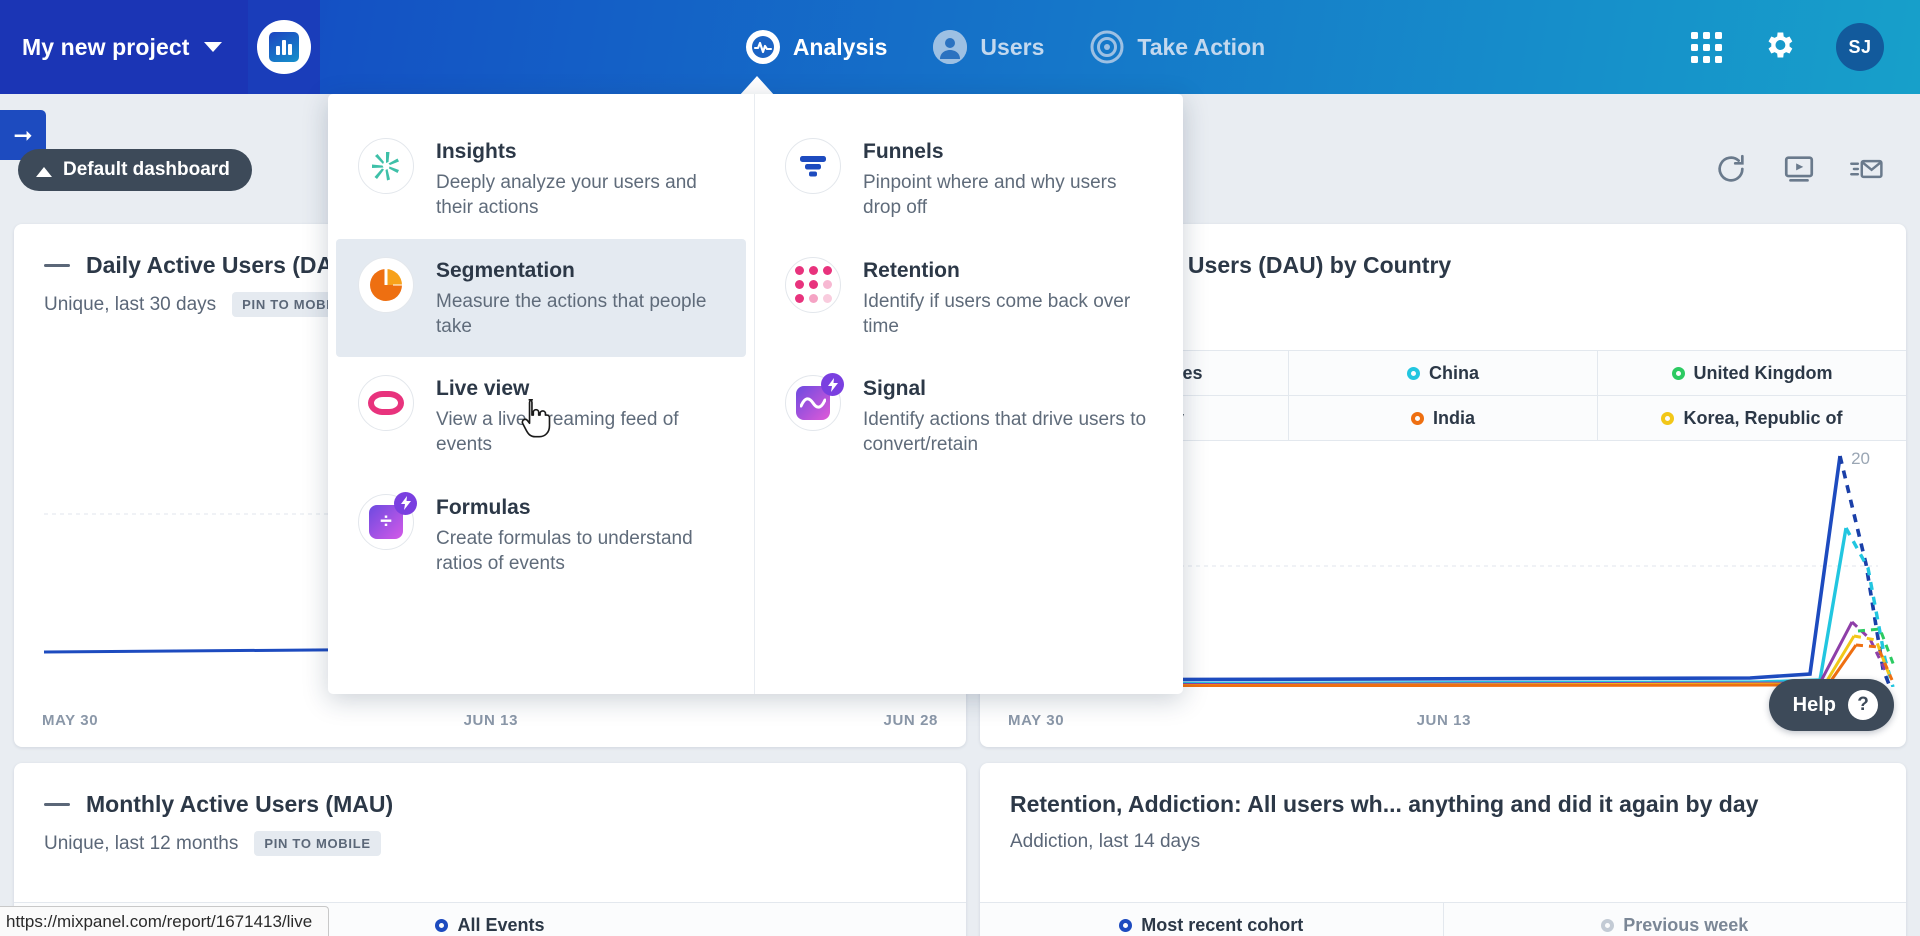 This screenshot has width=1920, height=936. Describe the element at coordinates (1763, 417) in the screenshot. I see `legend-label: Korea, Republic of` at that location.